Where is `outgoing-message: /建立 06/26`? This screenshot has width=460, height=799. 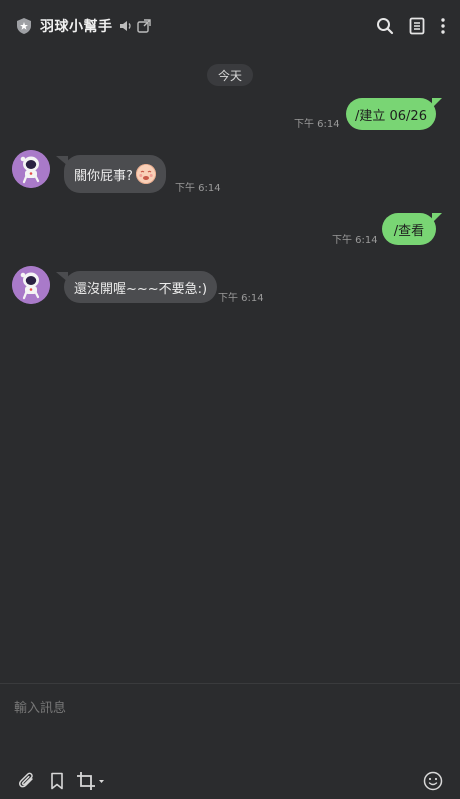 outgoing-message: /建立 06/26 is located at coordinates (394, 114).